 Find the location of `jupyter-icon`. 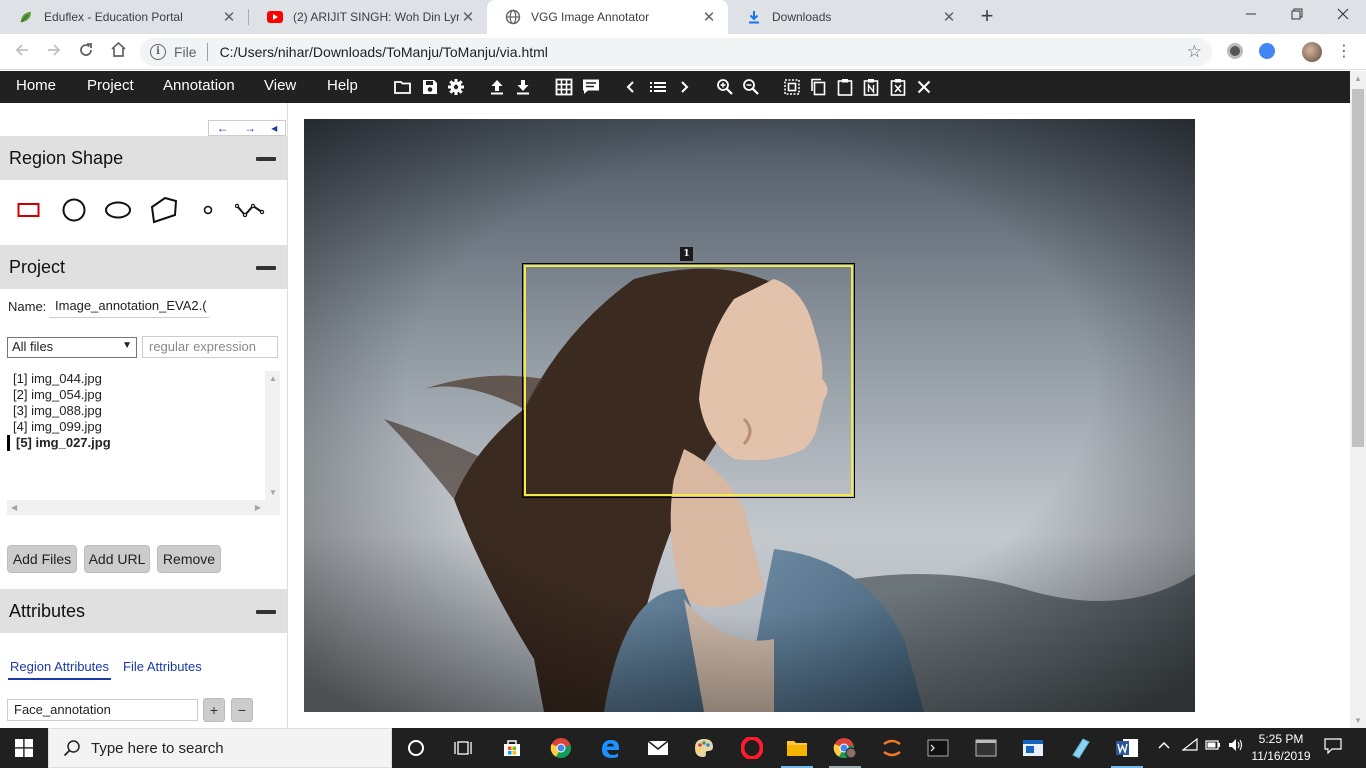

jupyter-icon is located at coordinates (892, 748).